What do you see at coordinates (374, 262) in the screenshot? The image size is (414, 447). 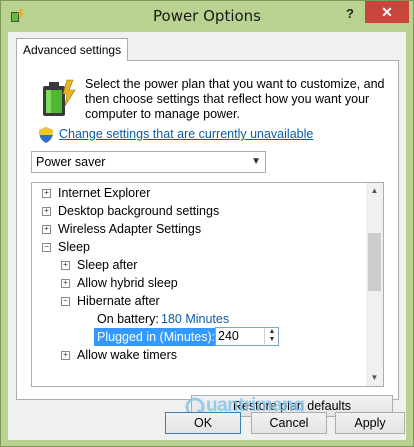 I see `scrollbar-thumb` at bounding box center [374, 262].